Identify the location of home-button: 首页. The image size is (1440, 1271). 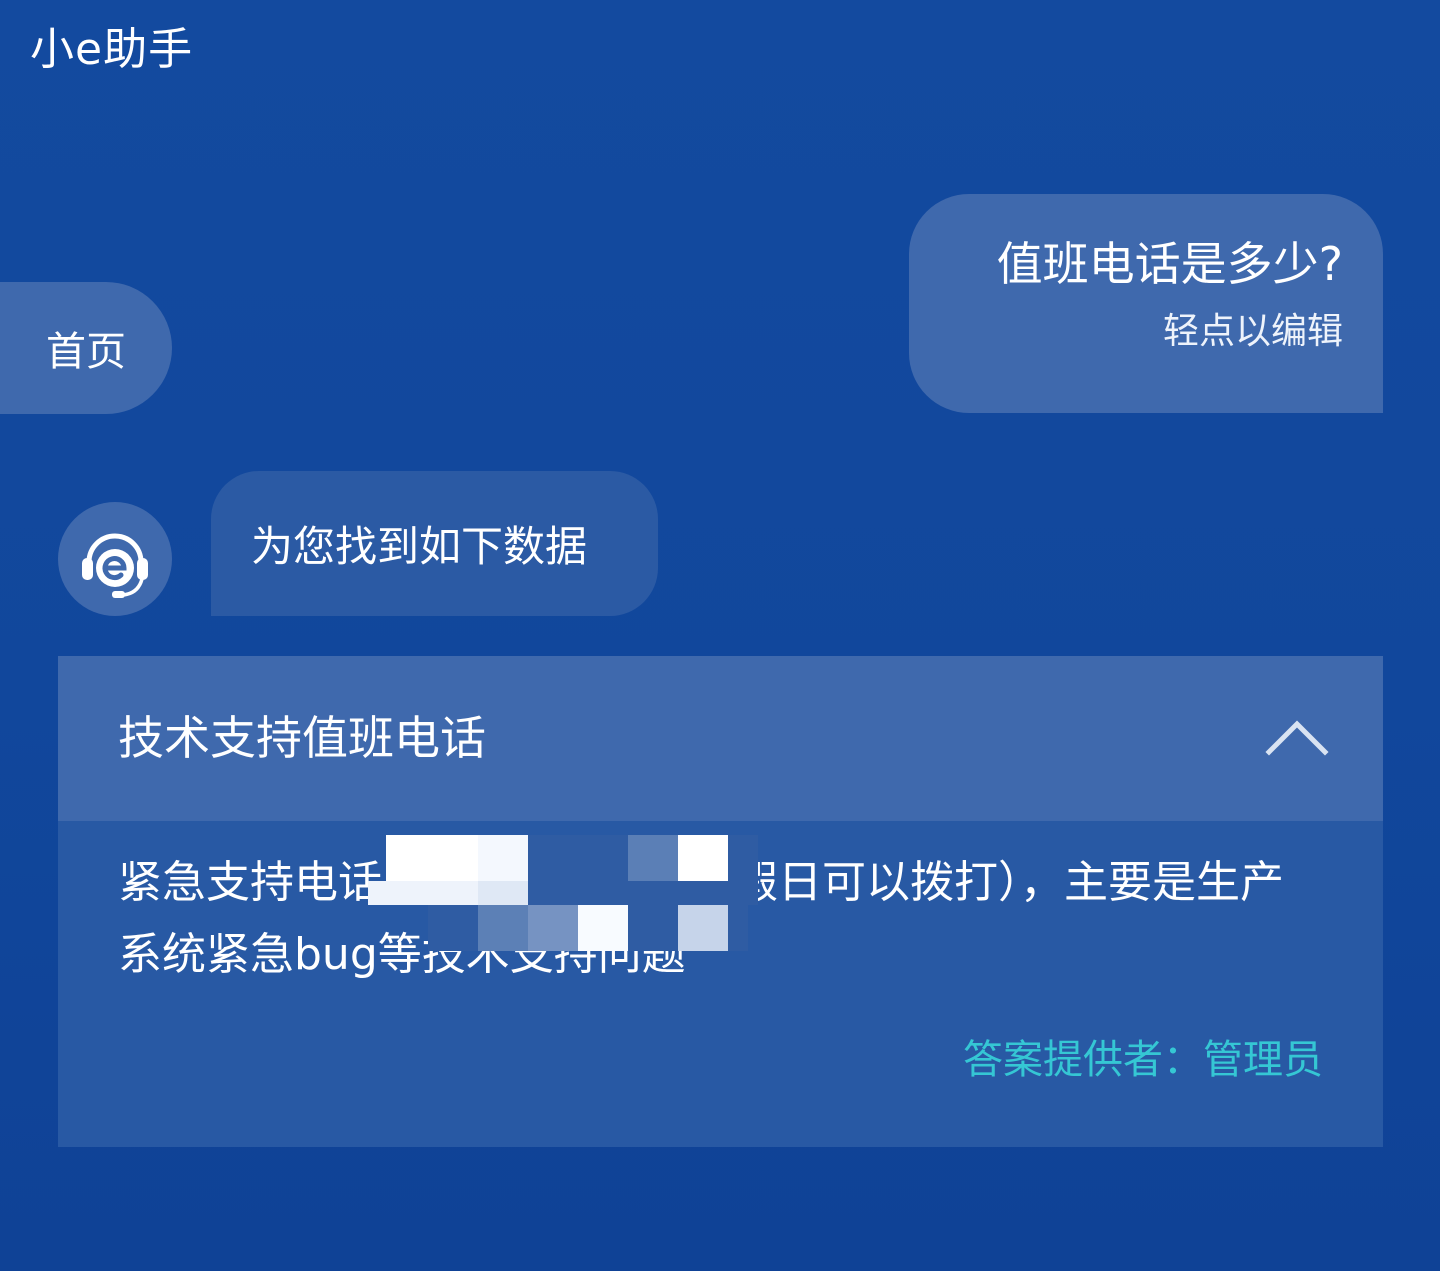
(86, 348).